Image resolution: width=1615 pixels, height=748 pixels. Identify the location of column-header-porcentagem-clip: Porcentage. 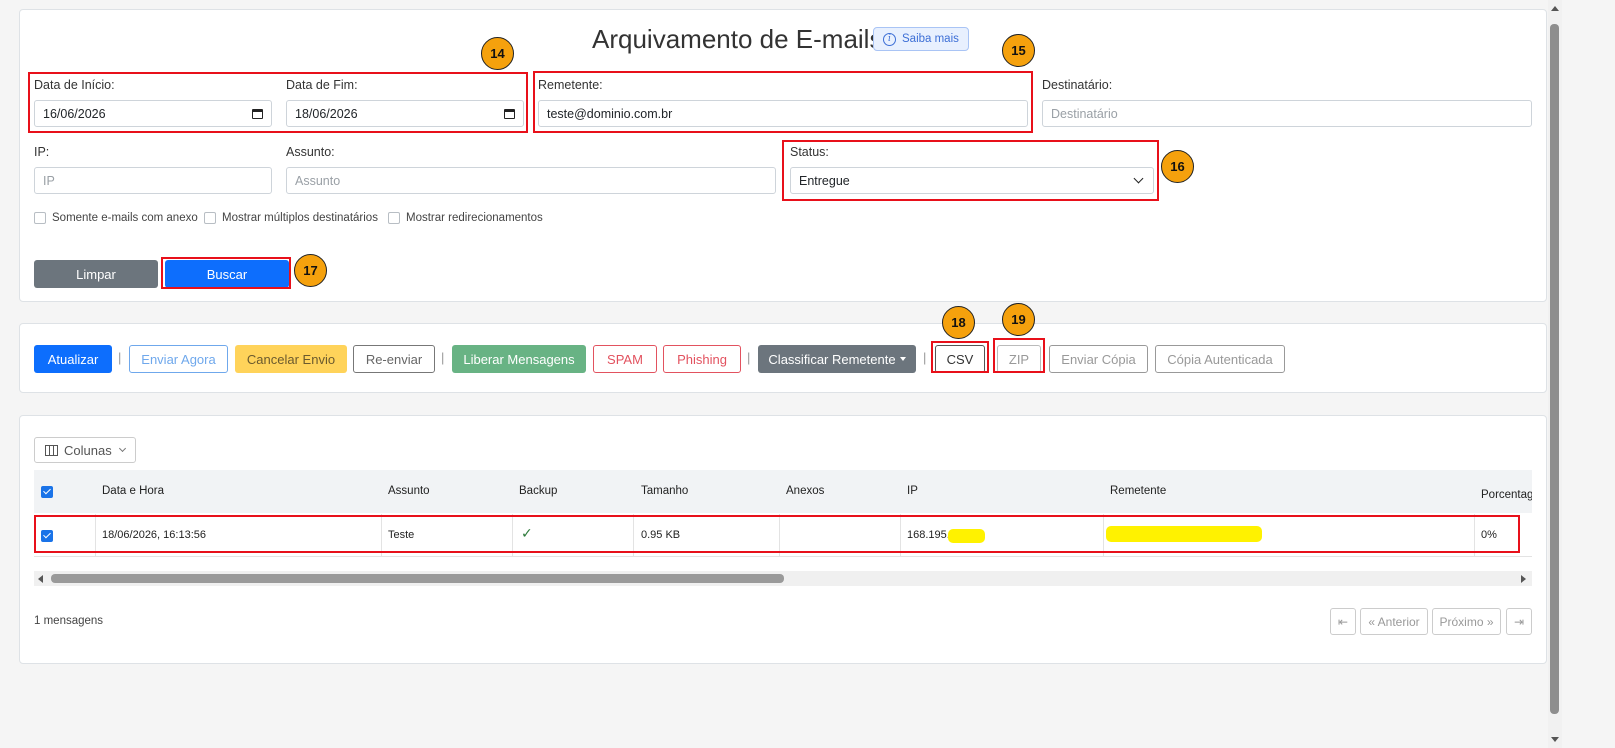
(1506, 494).